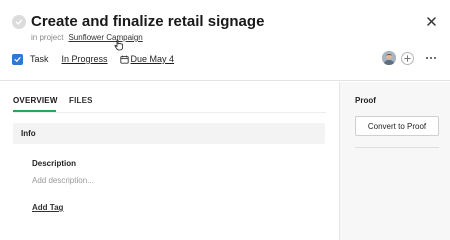 This screenshot has height=240, width=450. I want to click on status-dropdown: In Progress, so click(85, 59).